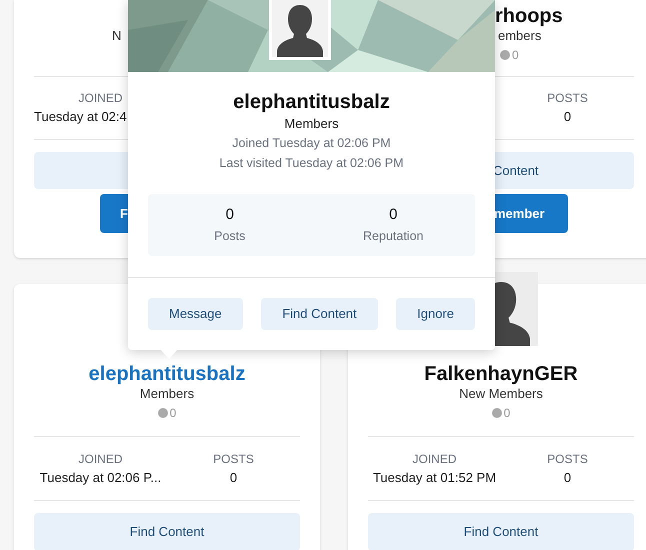  I want to click on stat-value: Tuesday at 02:4, so click(80, 117).